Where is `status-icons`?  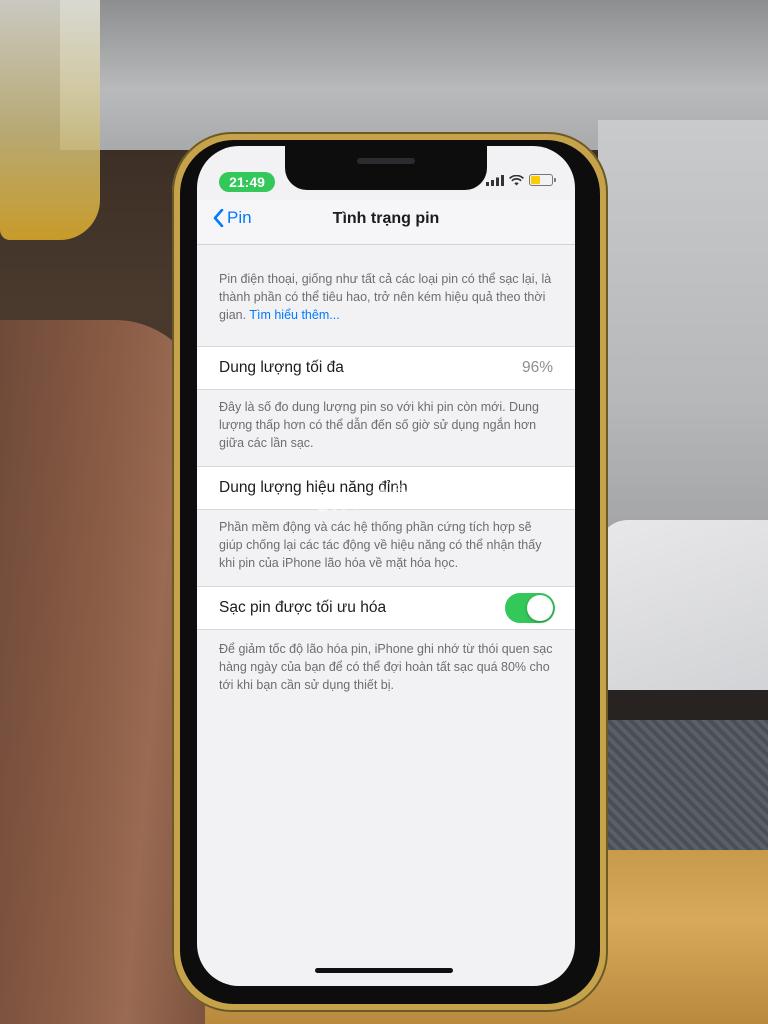
status-icons is located at coordinates (521, 180).